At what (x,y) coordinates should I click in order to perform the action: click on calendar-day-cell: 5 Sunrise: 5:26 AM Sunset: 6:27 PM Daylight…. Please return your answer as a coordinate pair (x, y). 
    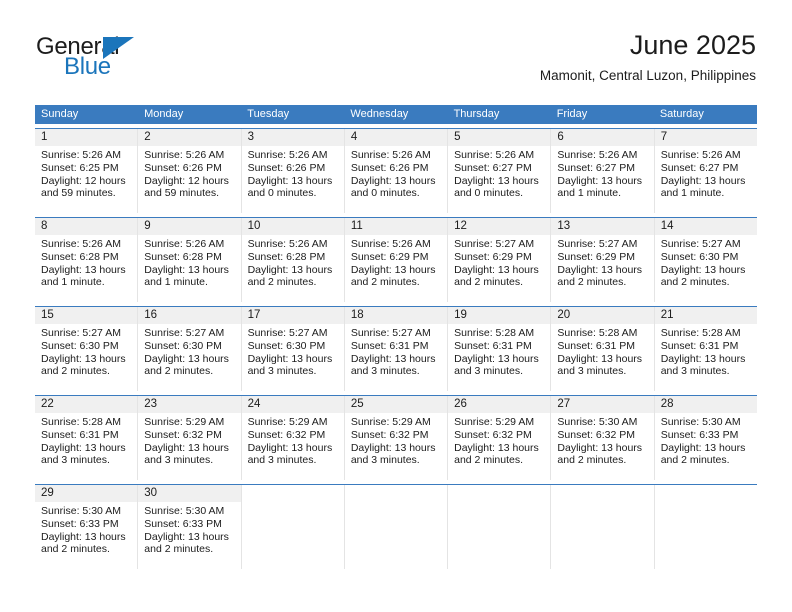
    Looking at the image, I should click on (500, 171).